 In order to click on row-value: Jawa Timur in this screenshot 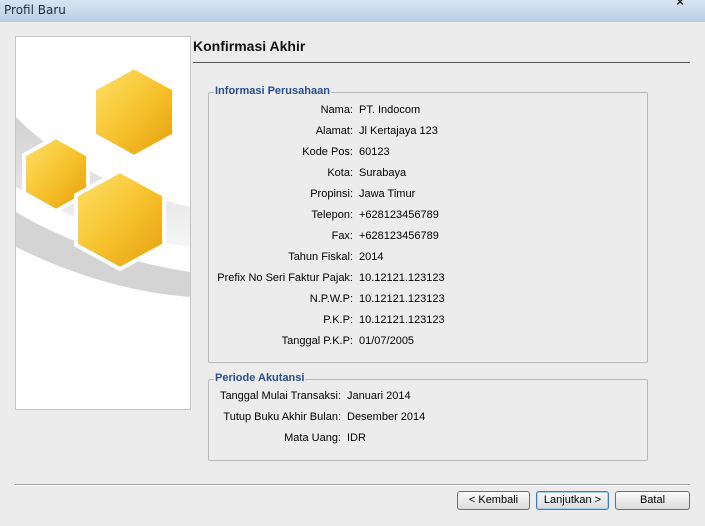, I will do `click(387, 194)`.